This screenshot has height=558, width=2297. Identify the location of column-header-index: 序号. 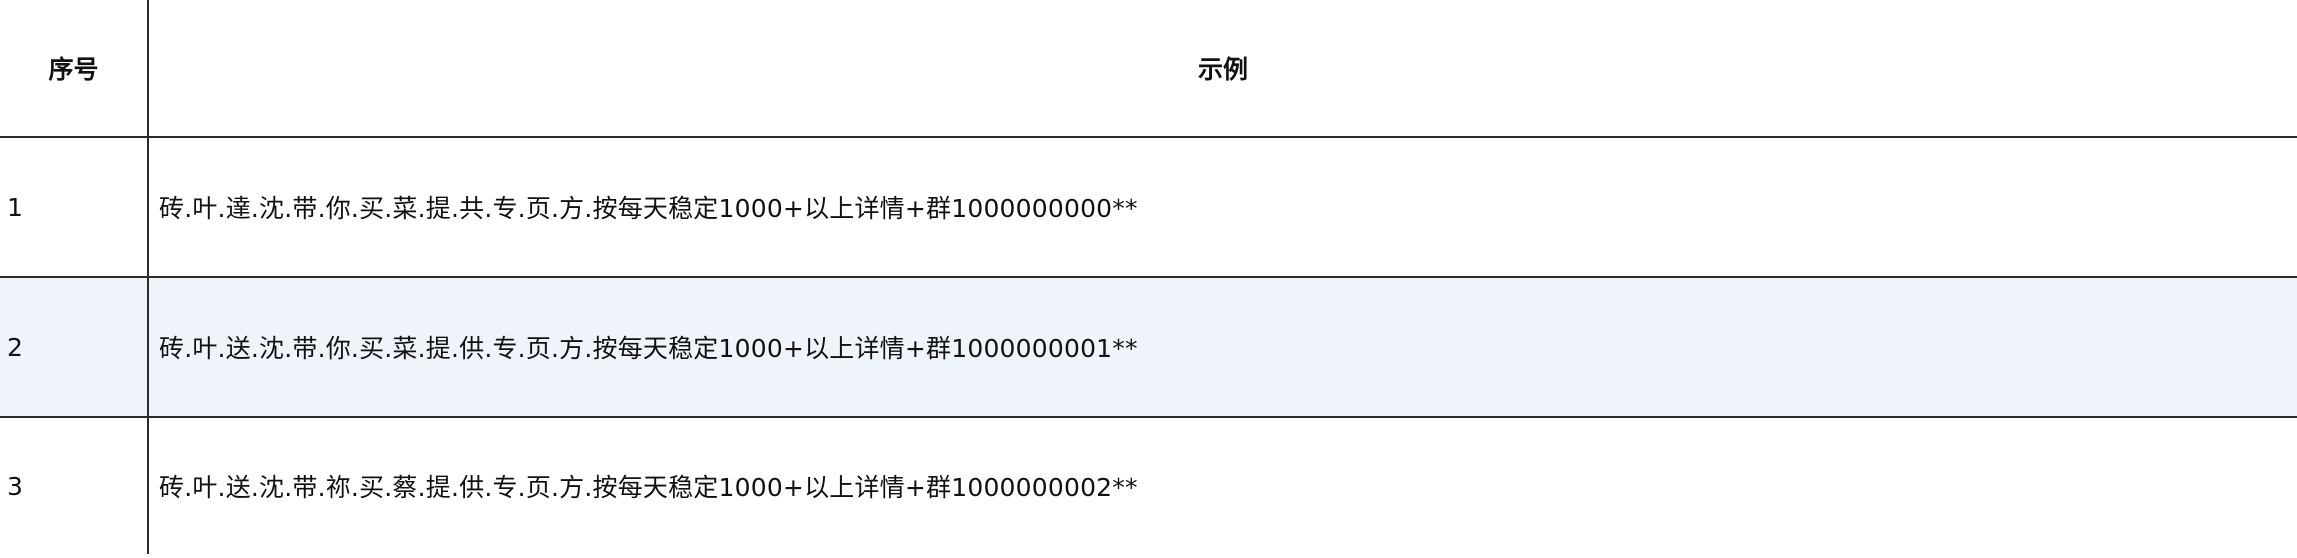
(74, 69).